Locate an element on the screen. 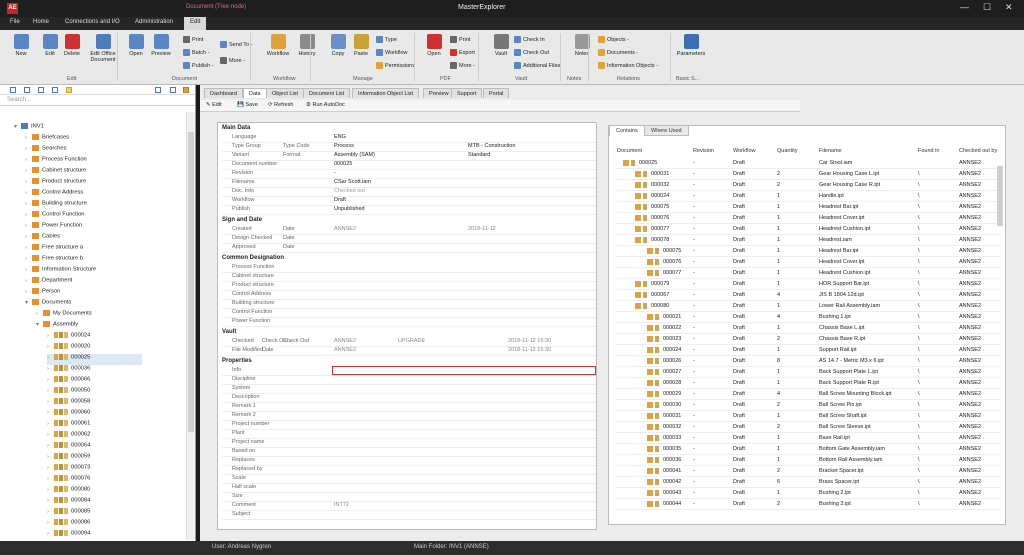 This screenshot has height=555, width=1024. tree-node: › Power Function is located at coordinates (53, 227).